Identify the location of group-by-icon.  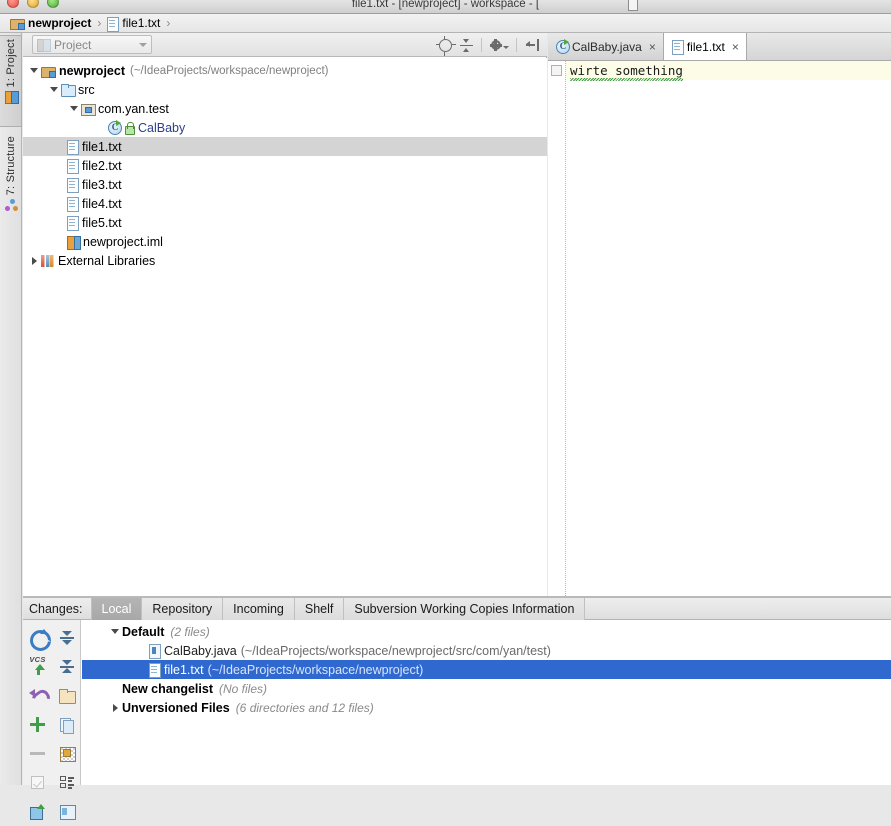
(66, 782).